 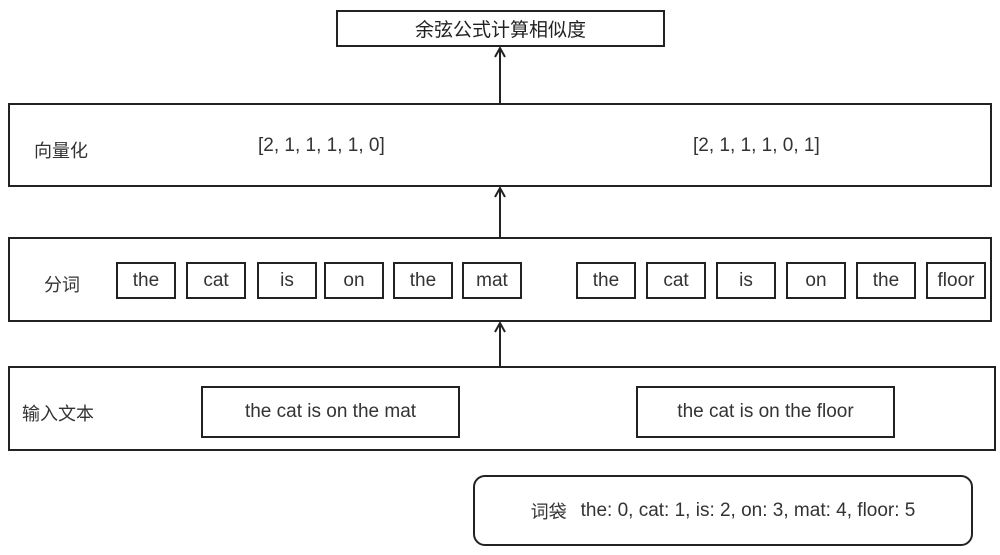 I want to click on vector-sentence-2: [2, 1, 1, 1, 0, 1], so click(x=756, y=145).